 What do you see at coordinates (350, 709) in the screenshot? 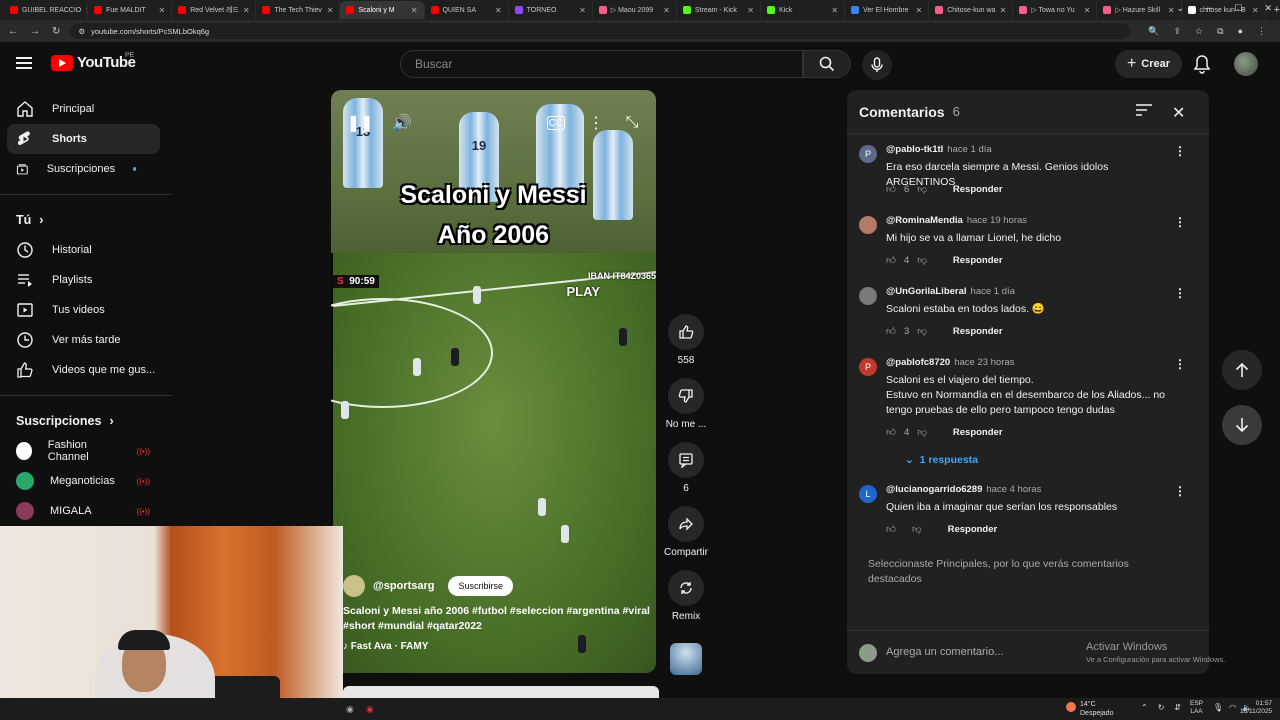
I see `taskbar-app-icon: ◉` at bounding box center [350, 709].